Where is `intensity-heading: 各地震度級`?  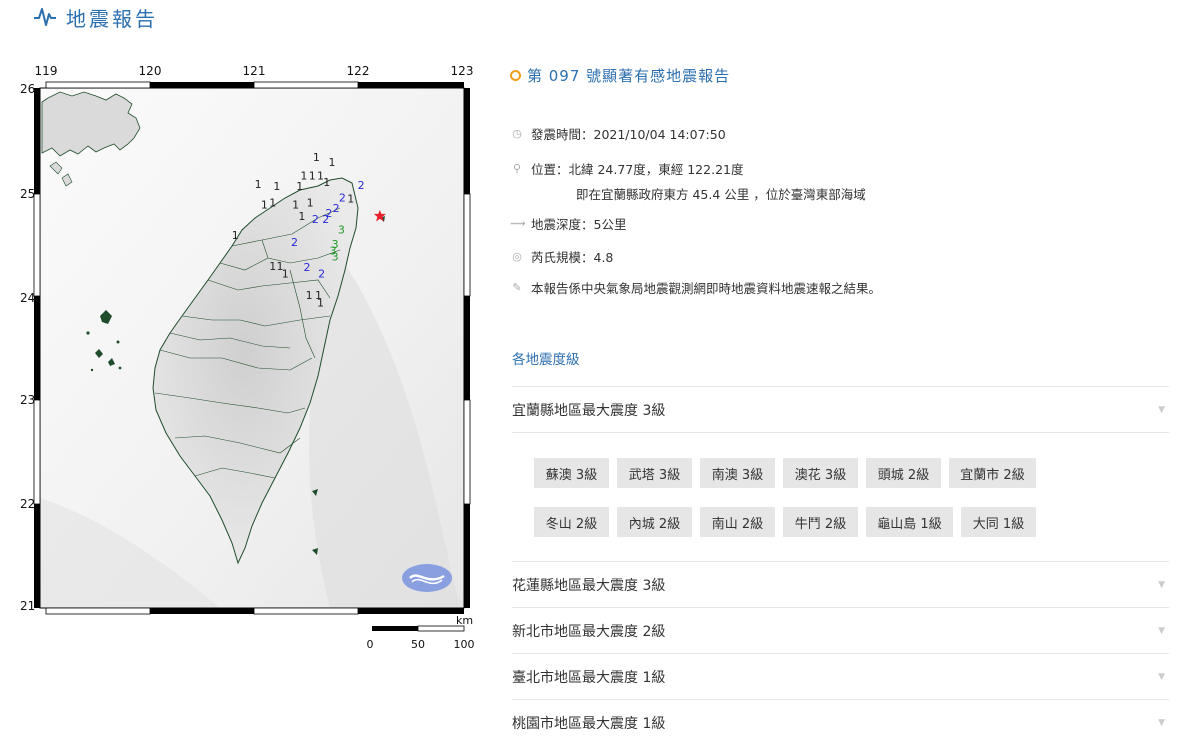
intensity-heading: 各地震度級 is located at coordinates (546, 360).